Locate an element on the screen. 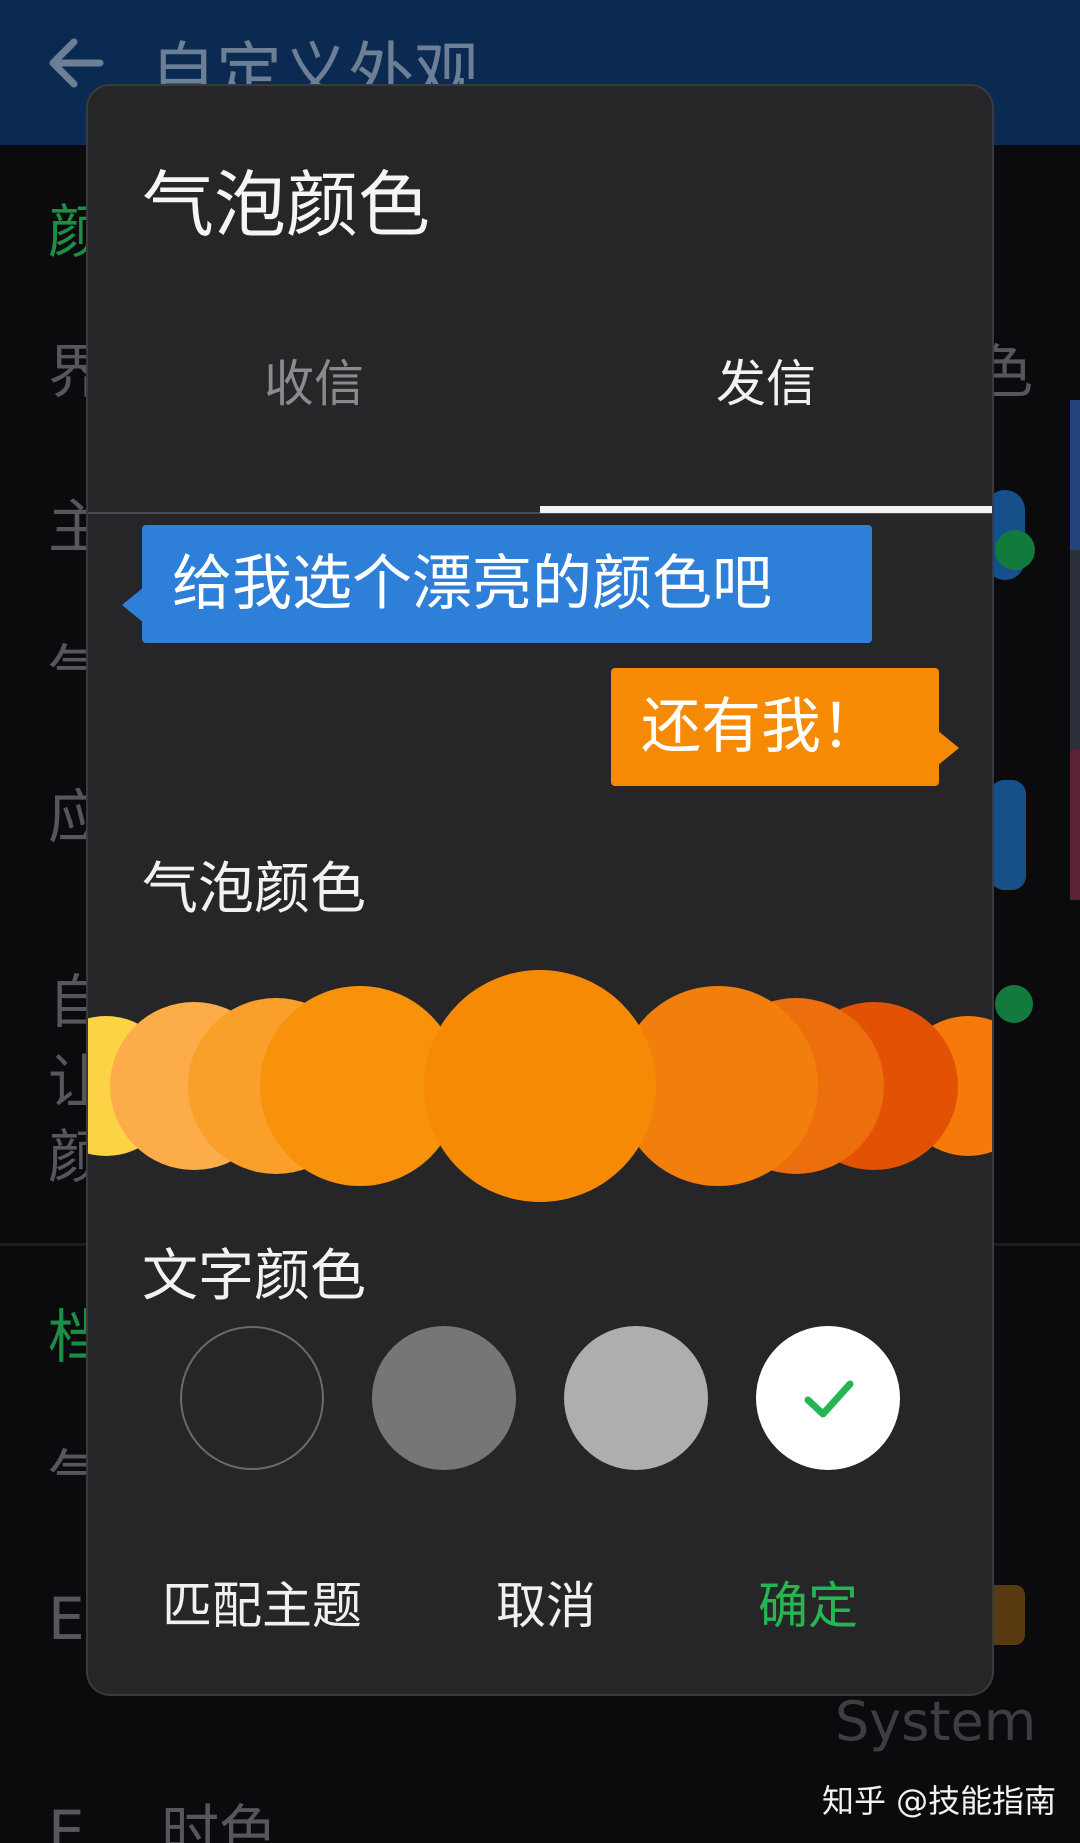  confirm-button: 确定 is located at coordinates (808, 1602).